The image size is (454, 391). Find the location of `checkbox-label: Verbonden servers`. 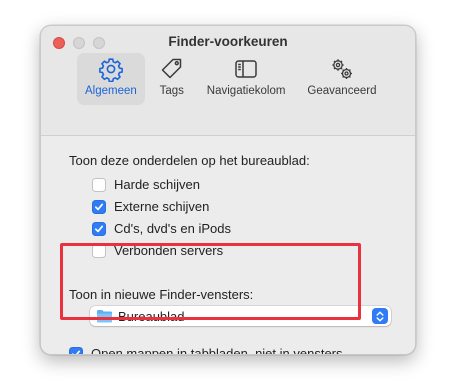

checkbox-label: Verbonden servers is located at coordinates (169, 250).